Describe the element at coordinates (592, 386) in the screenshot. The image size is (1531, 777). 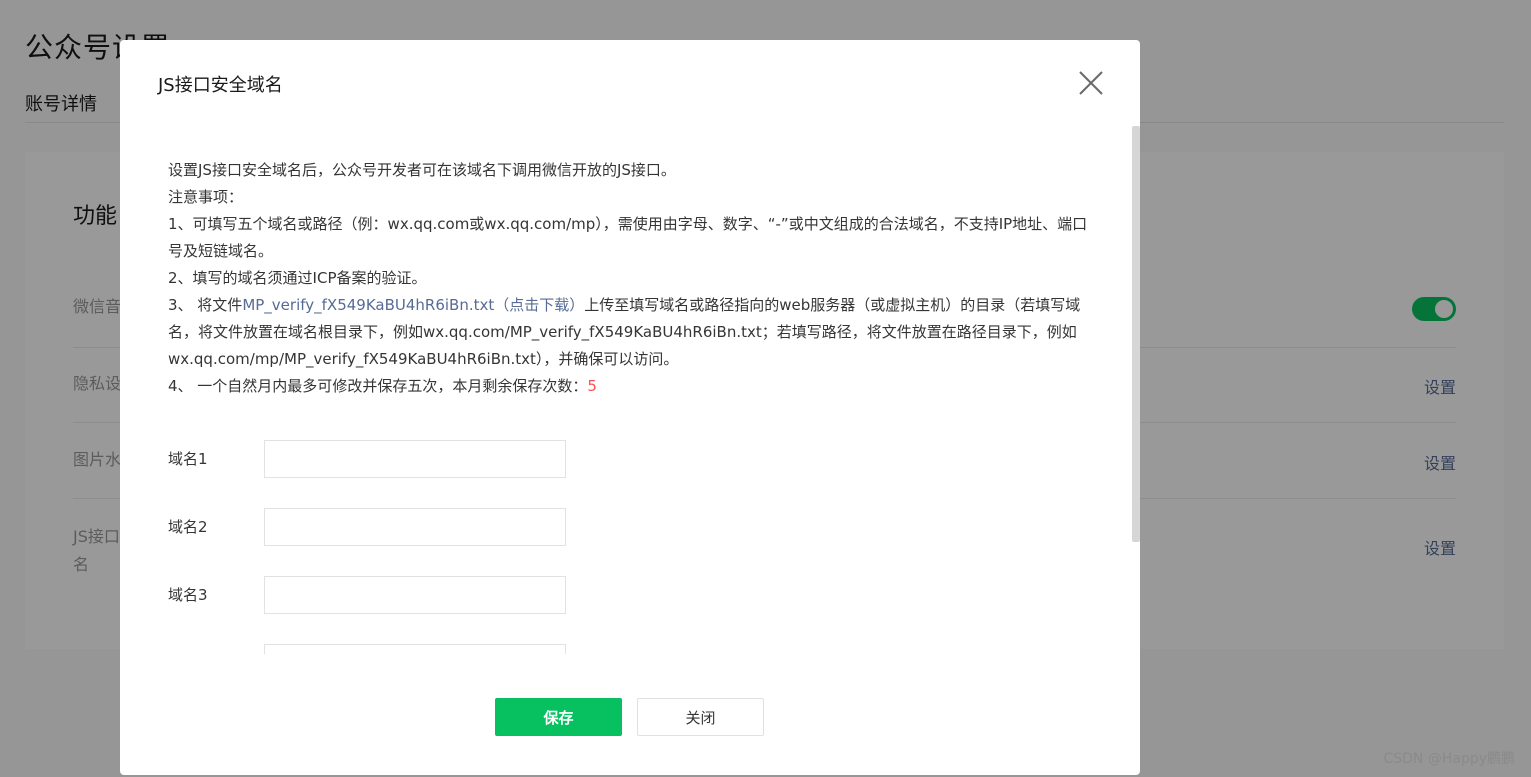
I see `remaining-count: 5` at that location.